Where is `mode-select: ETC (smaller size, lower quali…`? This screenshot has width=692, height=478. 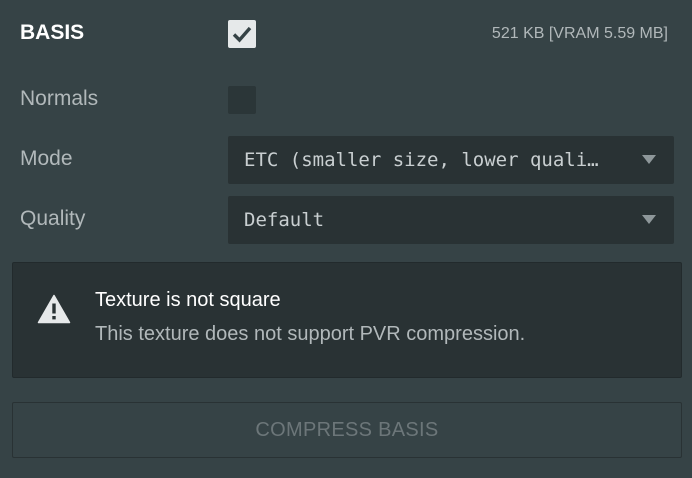
mode-select: ETC (smaller size, lower quali… is located at coordinates (451, 160).